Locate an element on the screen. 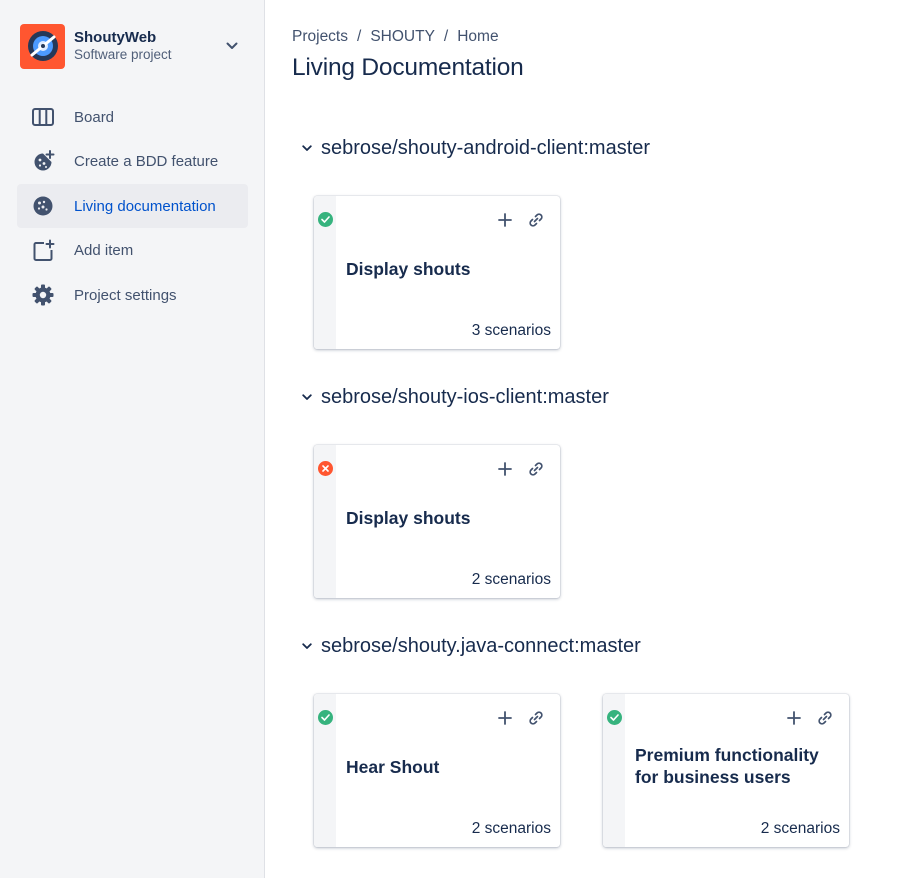  sidebar-item-label: Board is located at coordinates (94, 117).